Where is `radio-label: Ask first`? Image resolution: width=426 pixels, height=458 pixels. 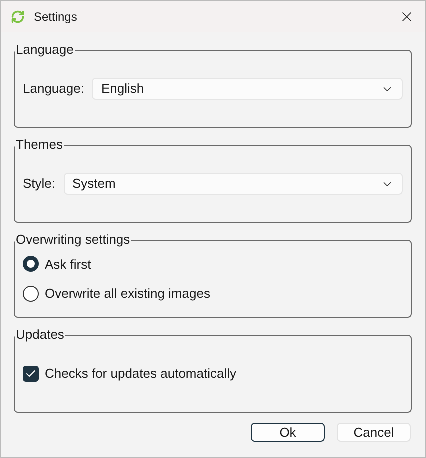 radio-label: Ask first is located at coordinates (68, 265).